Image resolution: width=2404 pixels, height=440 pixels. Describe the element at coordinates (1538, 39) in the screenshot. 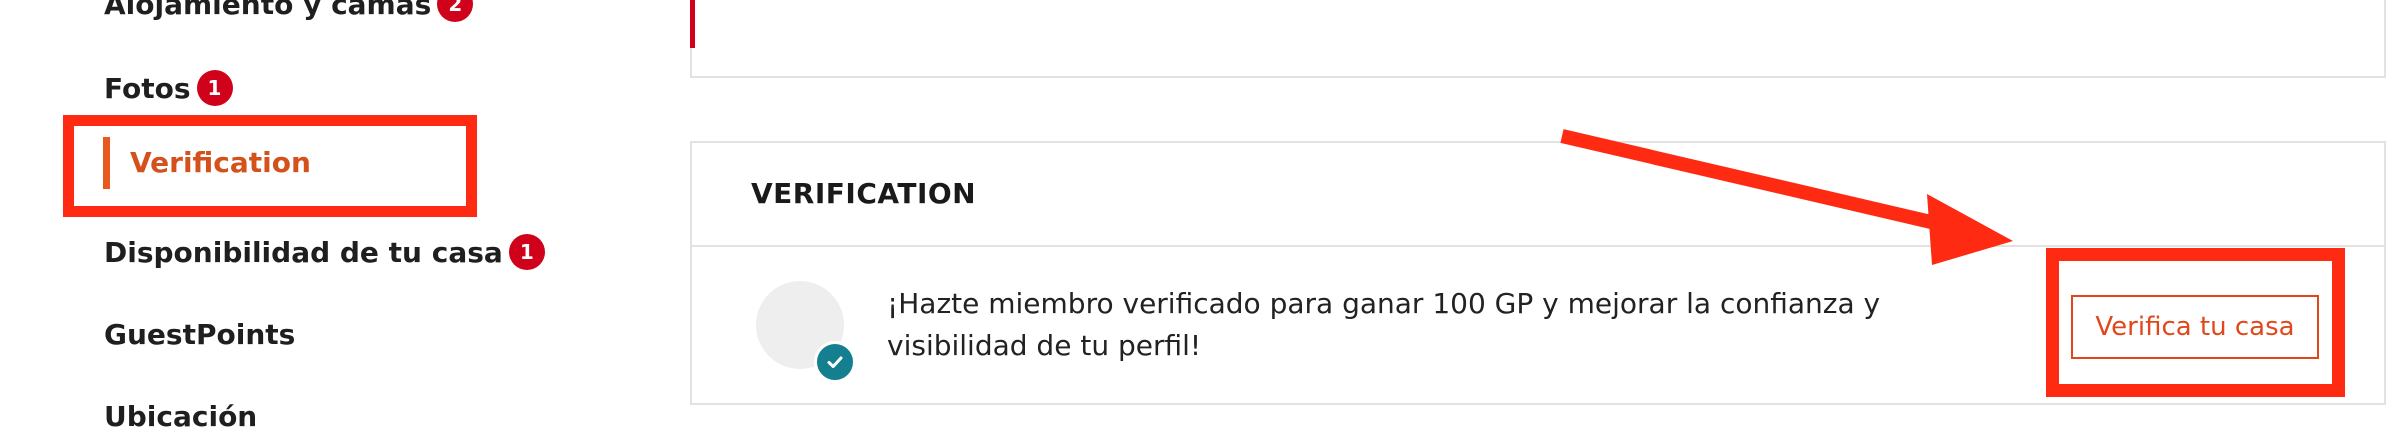

I see `previous-section-card` at that location.